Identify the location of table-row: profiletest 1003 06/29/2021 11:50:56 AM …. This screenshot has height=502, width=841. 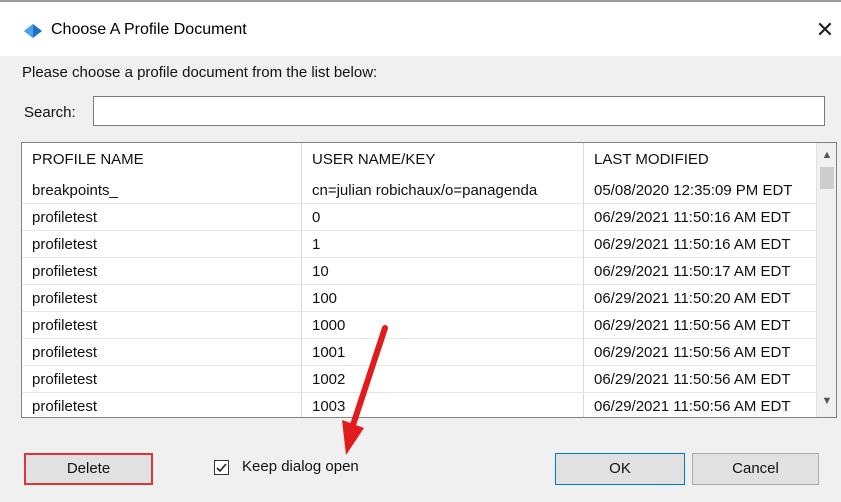
(419, 405).